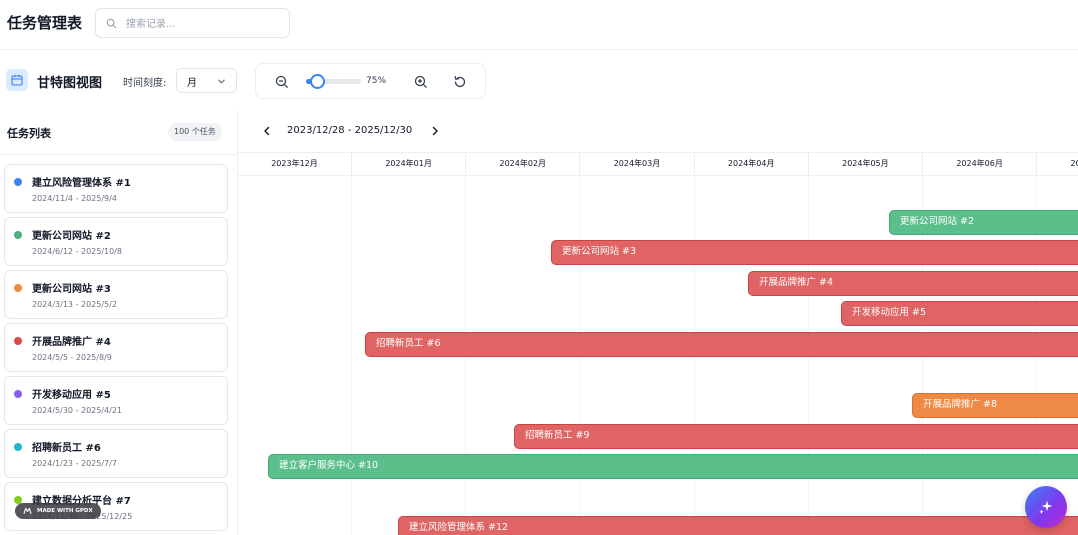 The width and height of the screenshot is (1078, 535). What do you see at coordinates (111, 23) in the screenshot?
I see `search-icon` at bounding box center [111, 23].